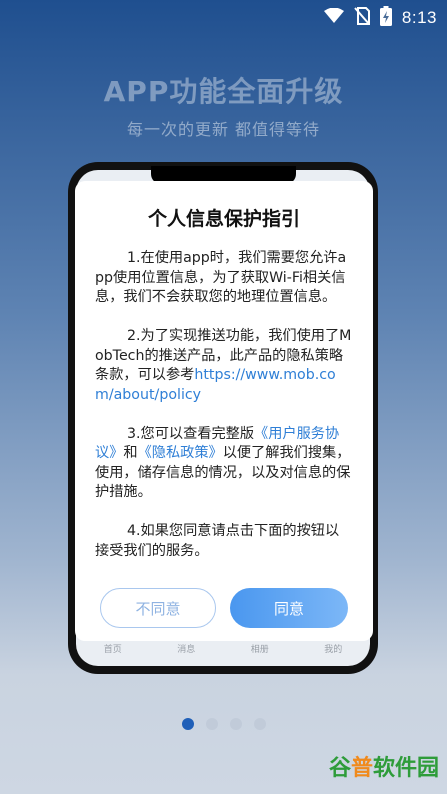  What do you see at coordinates (223, 219) in the screenshot?
I see `dialog-title: 个人信息保护指引` at bounding box center [223, 219].